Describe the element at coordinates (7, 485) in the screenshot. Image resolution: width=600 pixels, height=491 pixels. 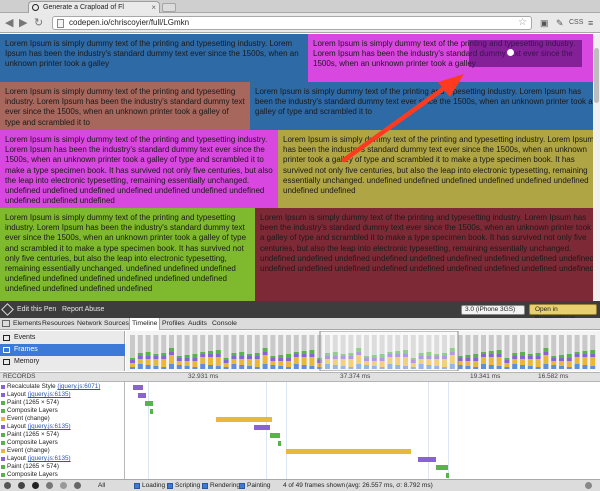
I see `dock-icon` at that location.